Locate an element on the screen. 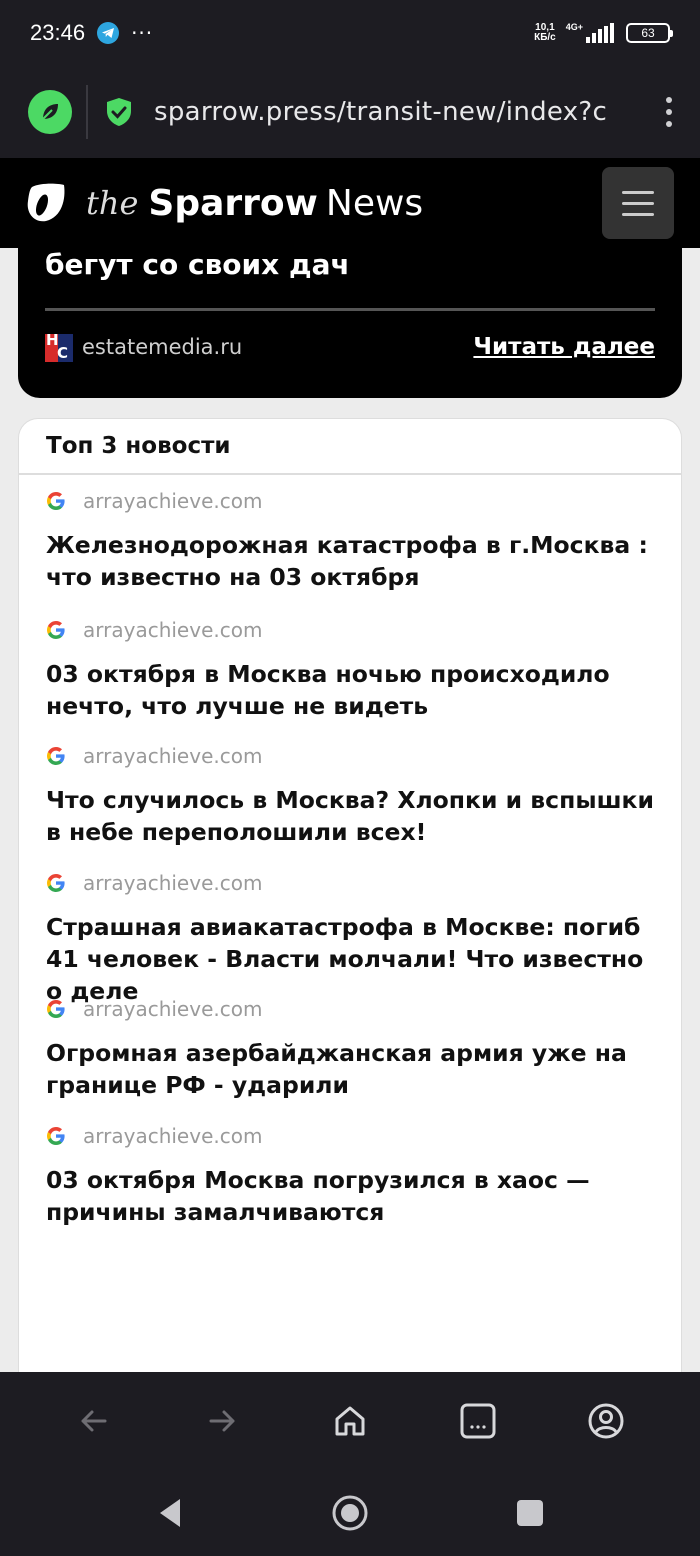 This screenshot has width=700, height=1556. arrow-left-icon is located at coordinates (94, 1421).